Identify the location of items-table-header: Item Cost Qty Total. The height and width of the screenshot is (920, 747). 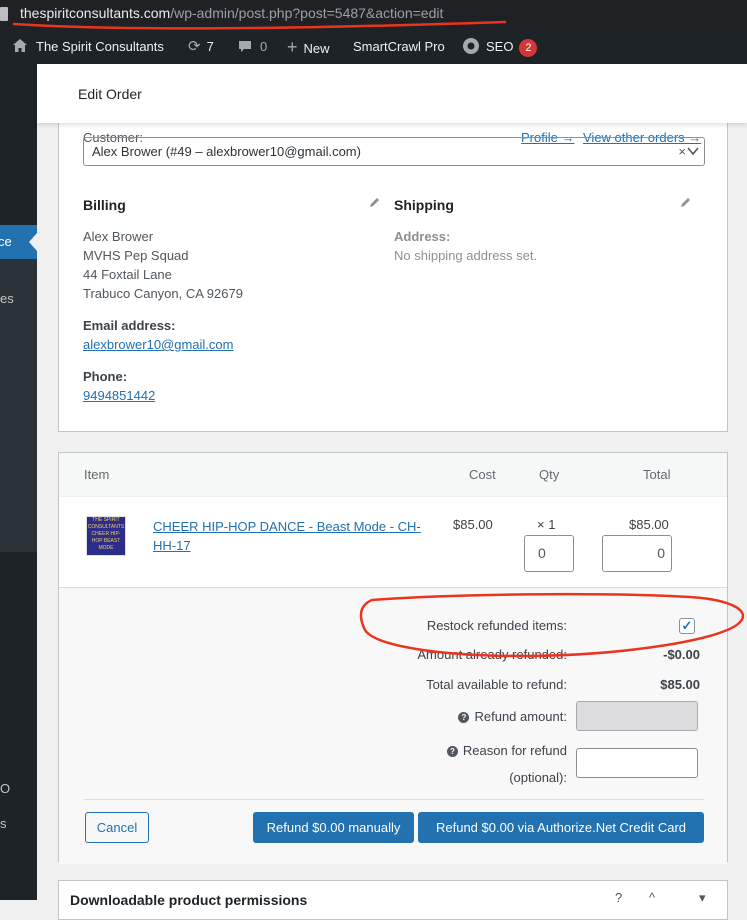
(393, 475).